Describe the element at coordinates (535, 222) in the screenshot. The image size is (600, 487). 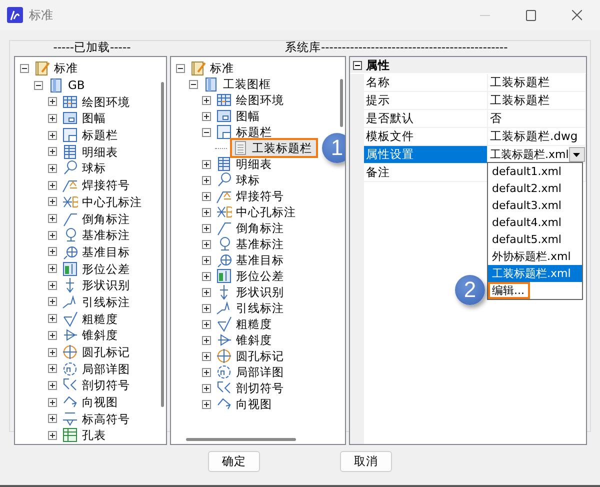
I see `dropdown-option: default4.xml` at that location.